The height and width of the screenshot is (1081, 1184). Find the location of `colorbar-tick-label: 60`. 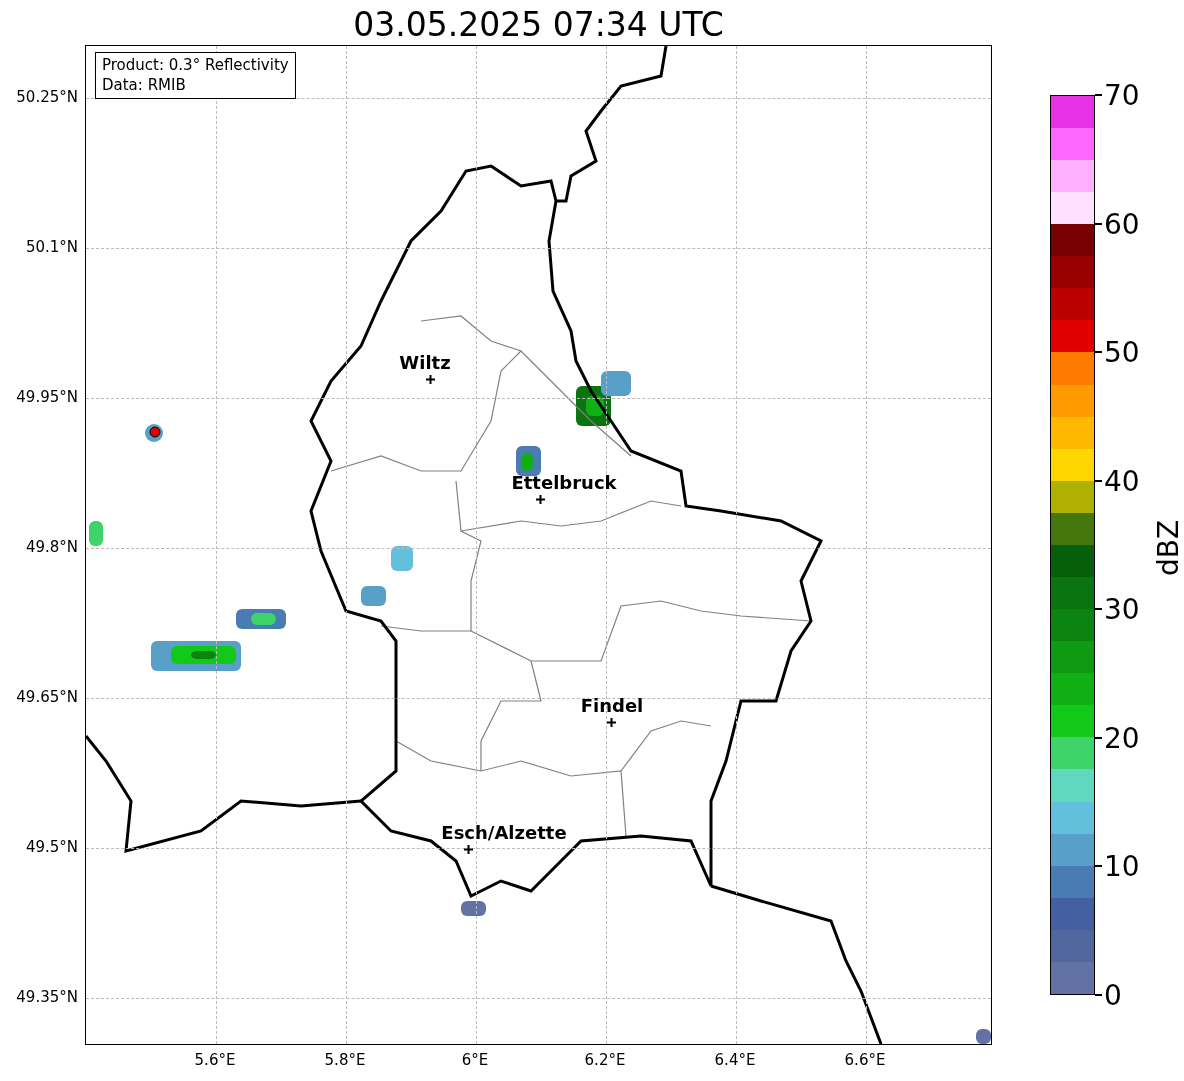

colorbar-tick-label: 60 is located at coordinates (1122, 224).